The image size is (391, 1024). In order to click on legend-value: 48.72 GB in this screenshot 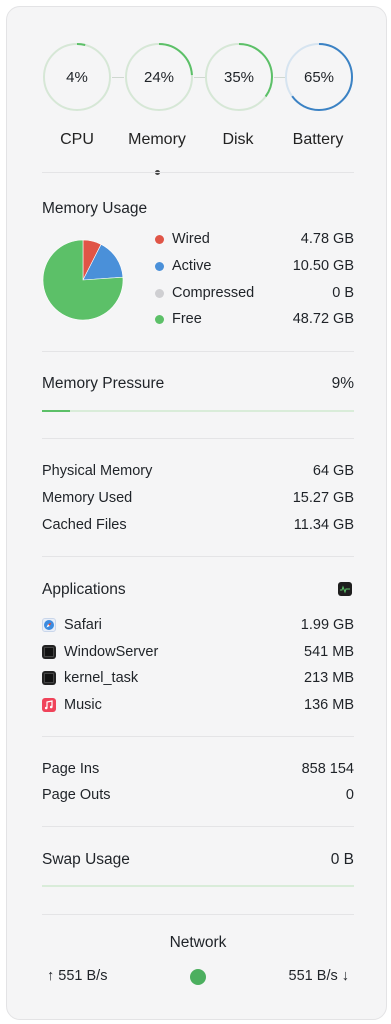, I will do `click(323, 319)`.